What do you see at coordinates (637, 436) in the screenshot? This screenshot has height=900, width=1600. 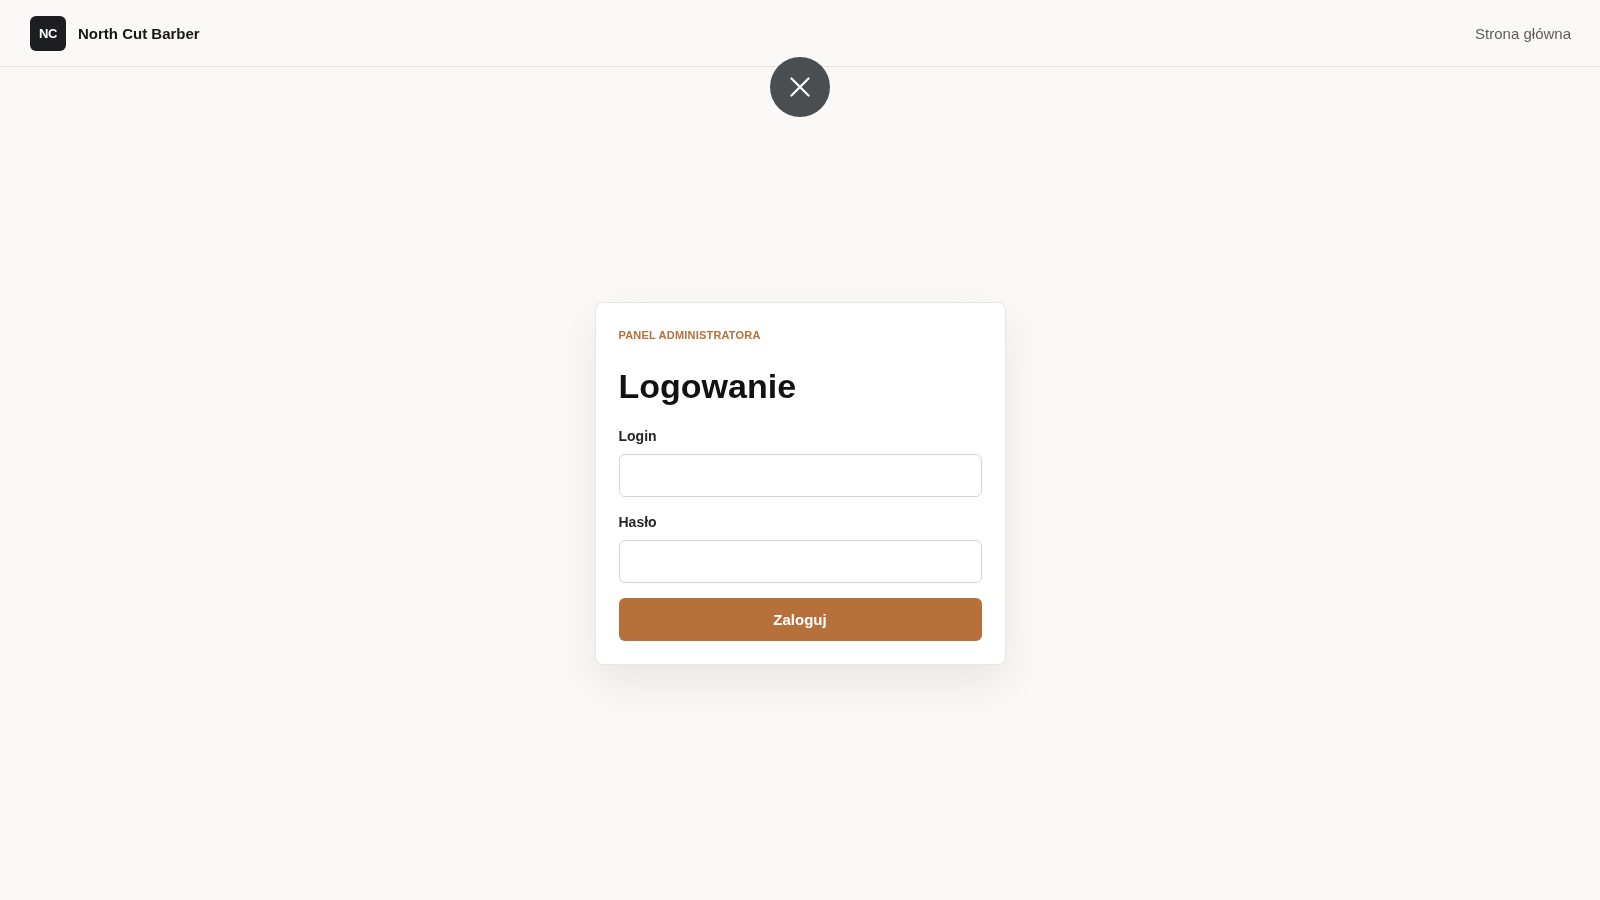 I see `field-label: Login` at bounding box center [637, 436].